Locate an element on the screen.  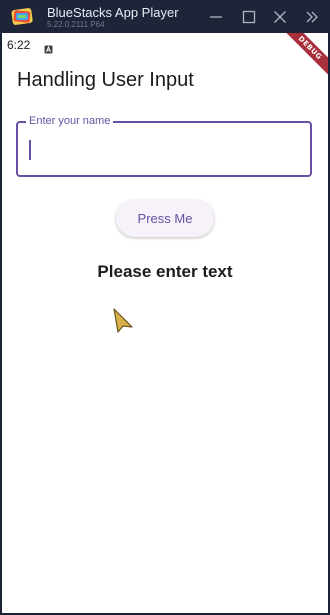
maximize-icon is located at coordinates (249, 17).